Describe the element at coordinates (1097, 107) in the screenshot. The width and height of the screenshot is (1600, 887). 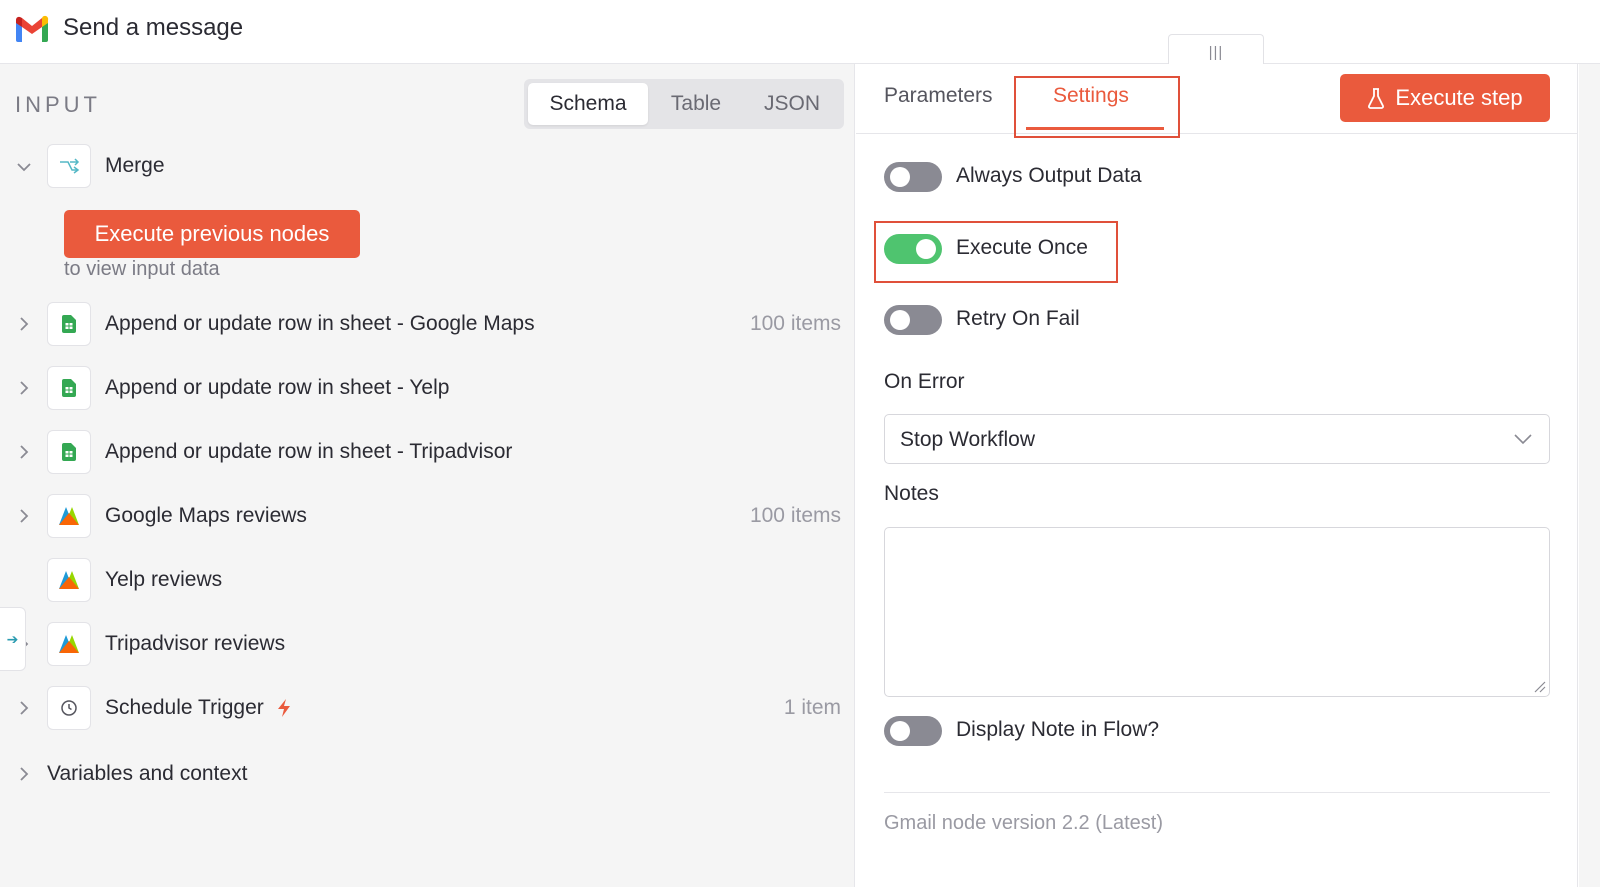
I see `settings-tab-highlight` at that location.